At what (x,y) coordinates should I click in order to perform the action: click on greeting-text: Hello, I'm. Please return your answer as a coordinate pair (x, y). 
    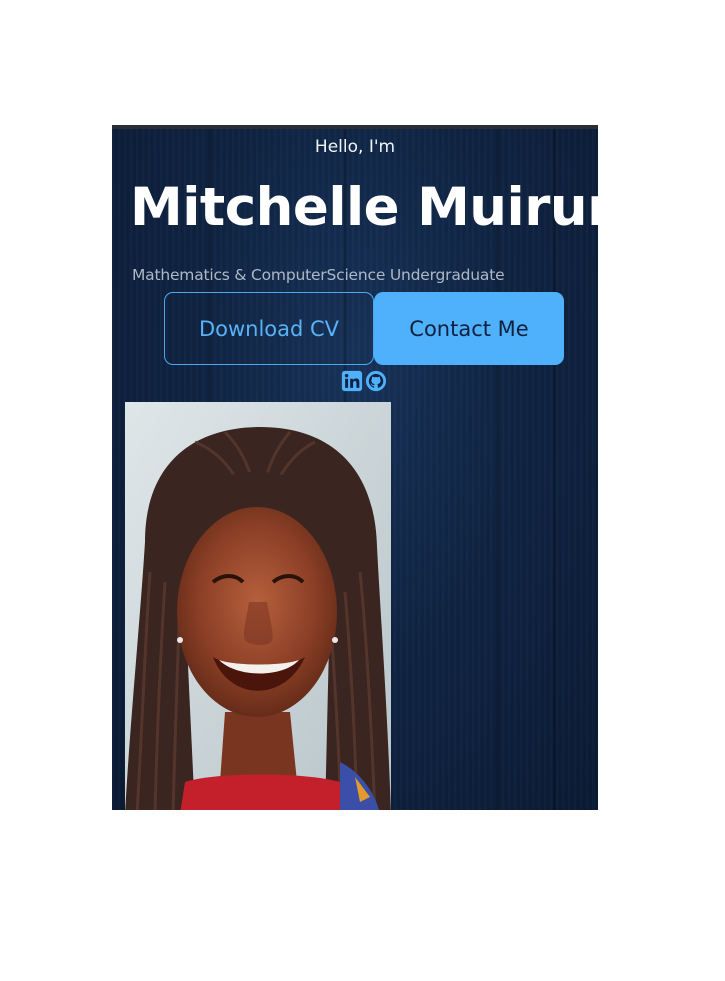
    Looking at the image, I should click on (355, 147).